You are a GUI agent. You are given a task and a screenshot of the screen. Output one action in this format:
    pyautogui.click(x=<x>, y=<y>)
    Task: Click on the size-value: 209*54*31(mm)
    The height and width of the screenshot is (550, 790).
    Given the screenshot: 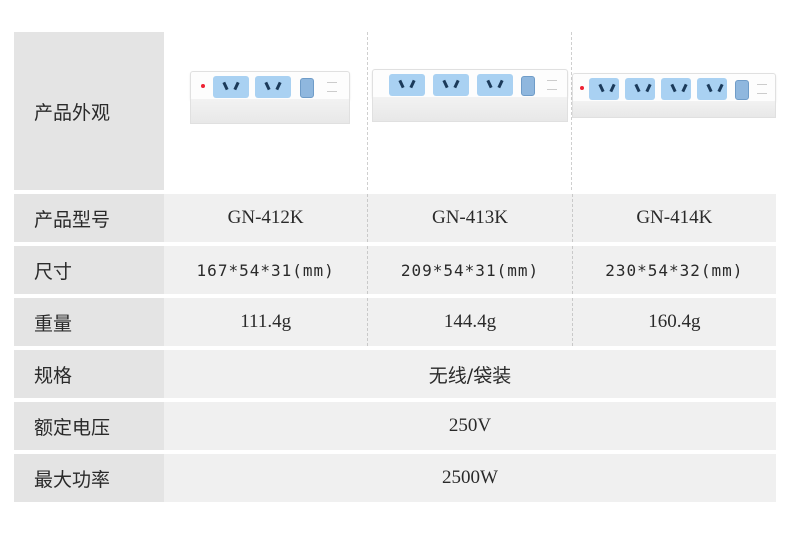 What is the action you would take?
    pyautogui.click(x=469, y=270)
    